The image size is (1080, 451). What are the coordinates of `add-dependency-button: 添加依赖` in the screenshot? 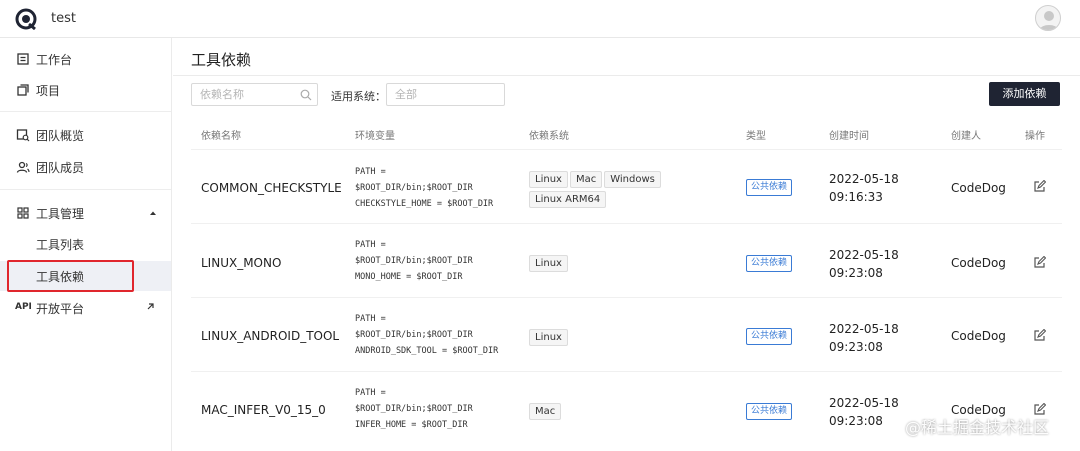 It's located at (1024, 94).